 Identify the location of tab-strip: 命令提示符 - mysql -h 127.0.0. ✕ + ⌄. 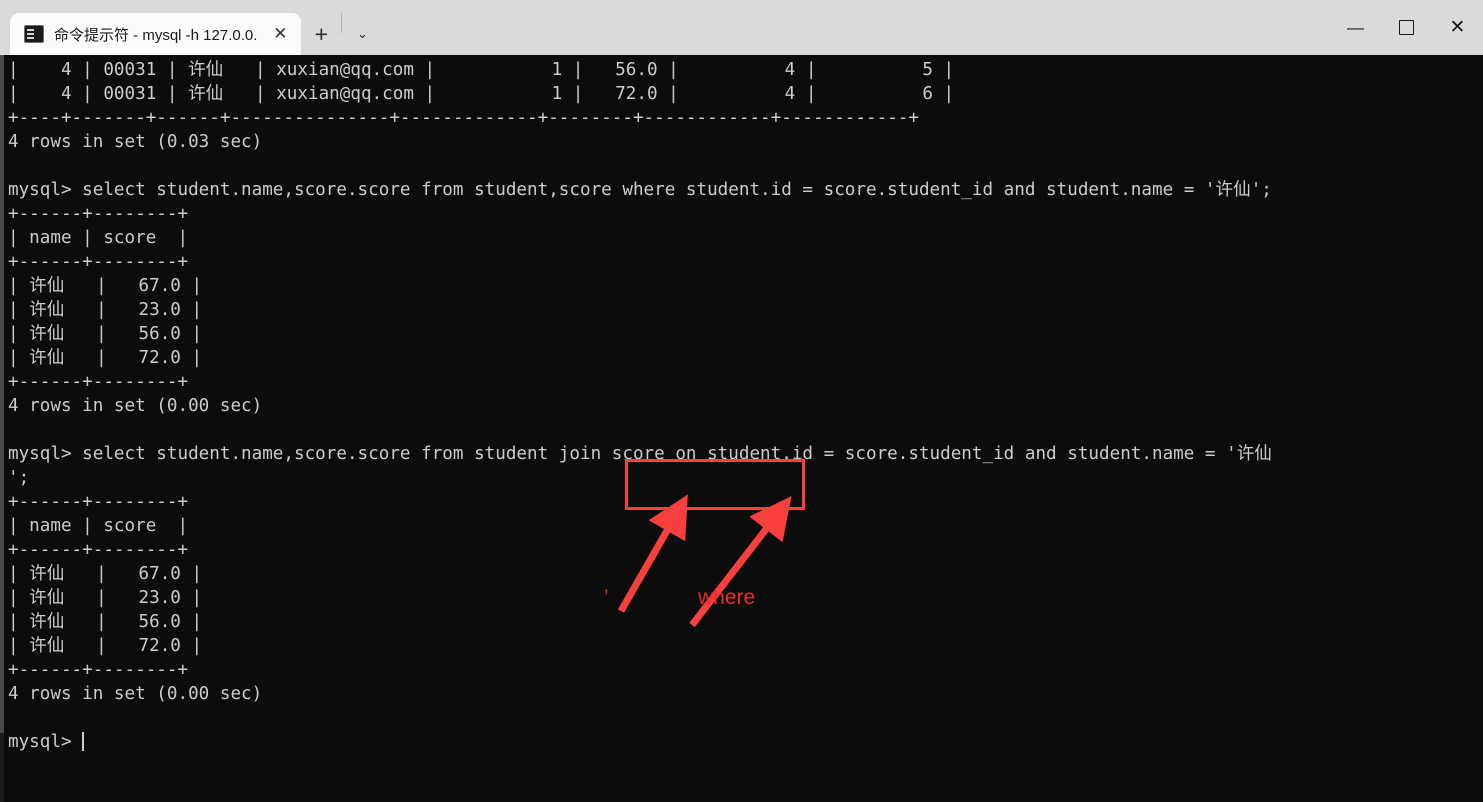
(191, 27).